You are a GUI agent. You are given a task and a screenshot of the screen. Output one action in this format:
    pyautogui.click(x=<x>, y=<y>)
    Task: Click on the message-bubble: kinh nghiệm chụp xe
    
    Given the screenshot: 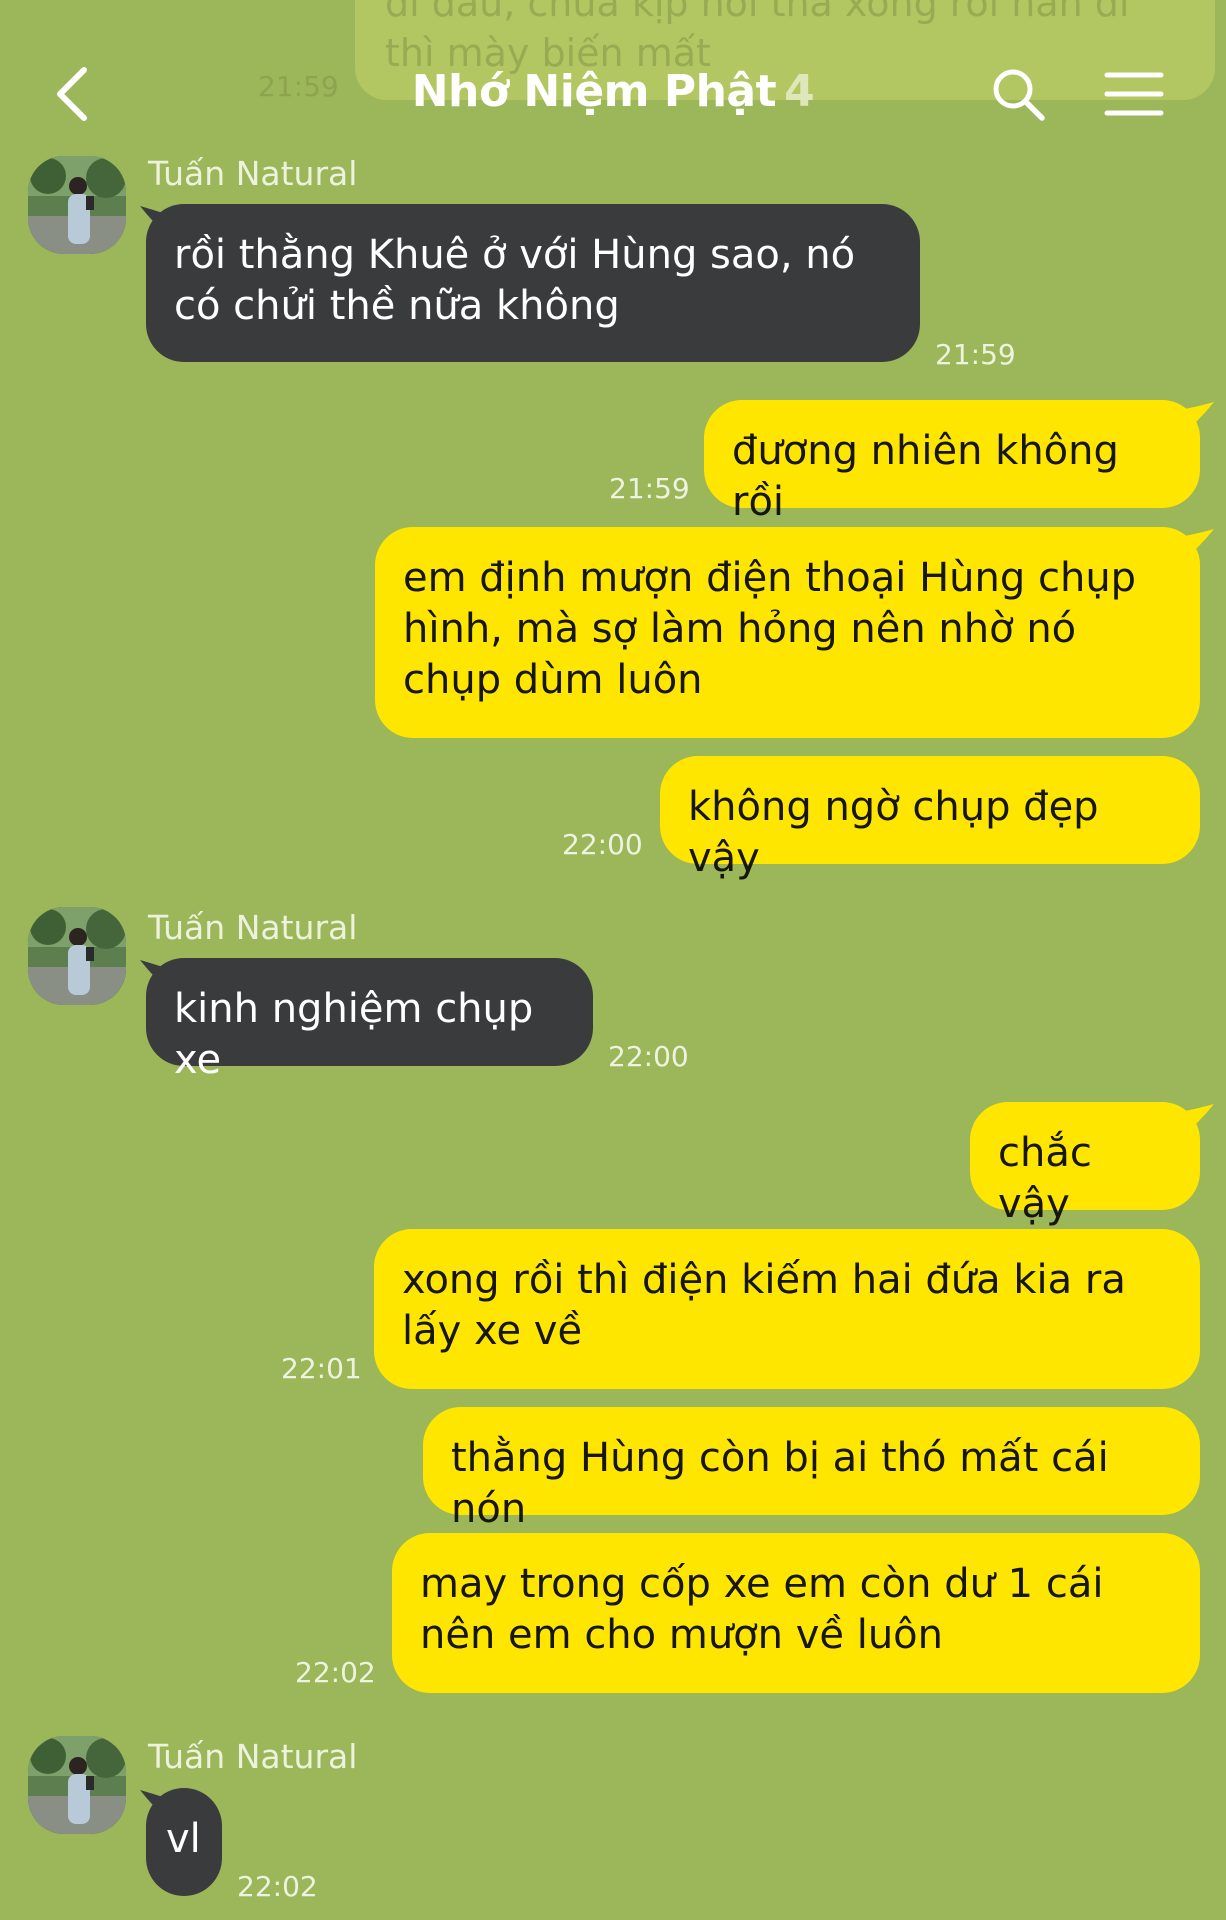 What is the action you would take?
    pyautogui.click(x=369, y=1020)
    